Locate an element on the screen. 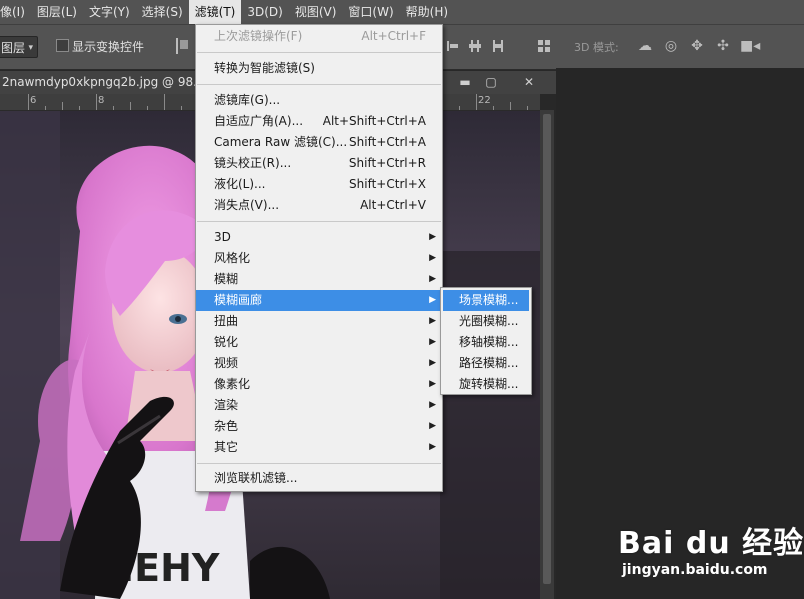  menu-item-blur: 模糊 ▶ is located at coordinates (319, 279).